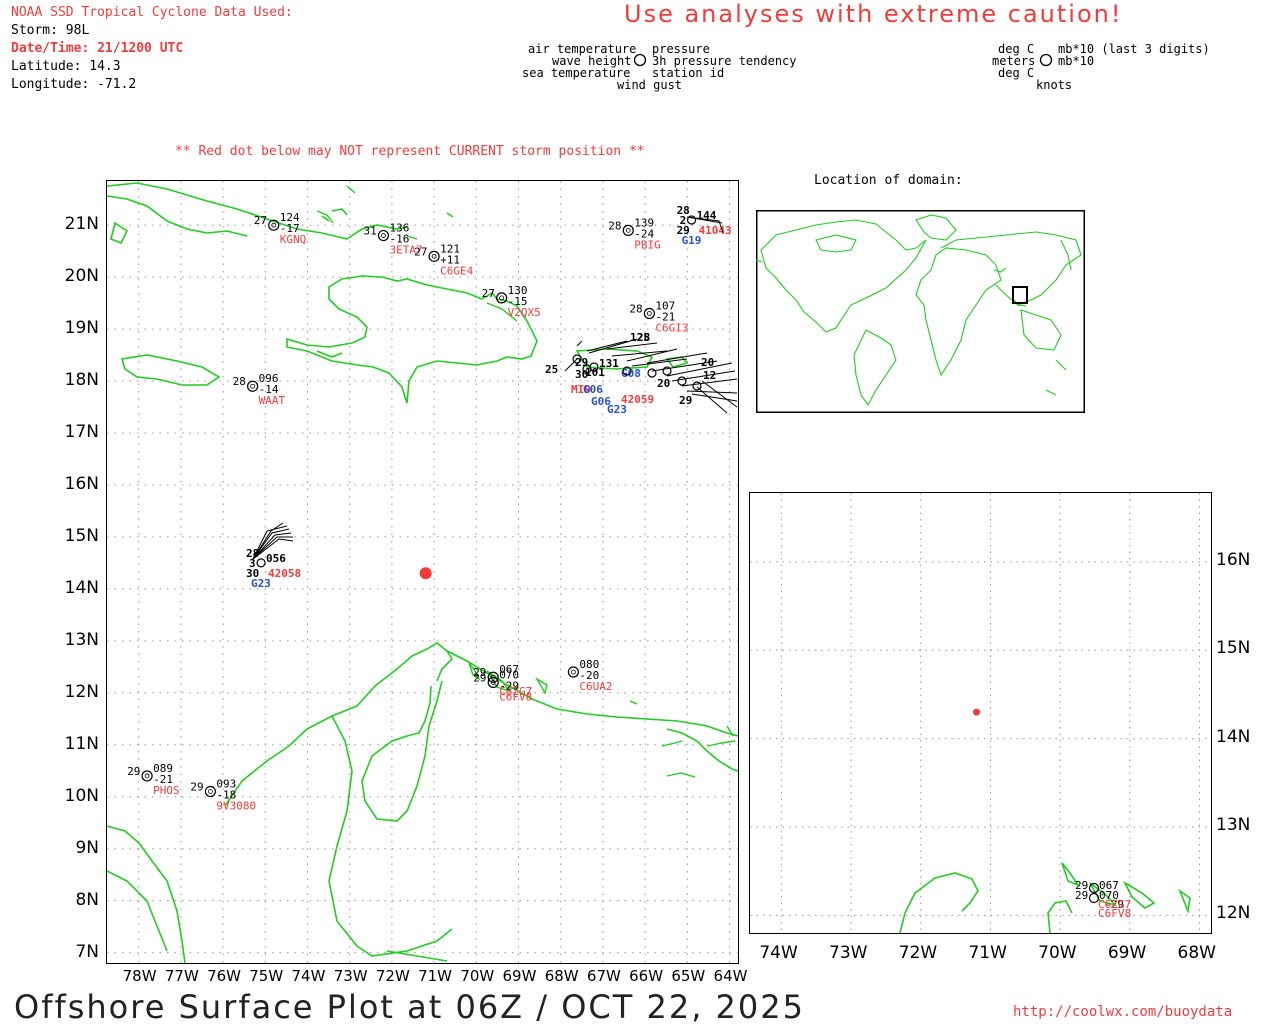 The image size is (1280, 1026). Describe the element at coordinates (81, 535) in the screenshot. I see `lat-tick-label: 15N` at that location.